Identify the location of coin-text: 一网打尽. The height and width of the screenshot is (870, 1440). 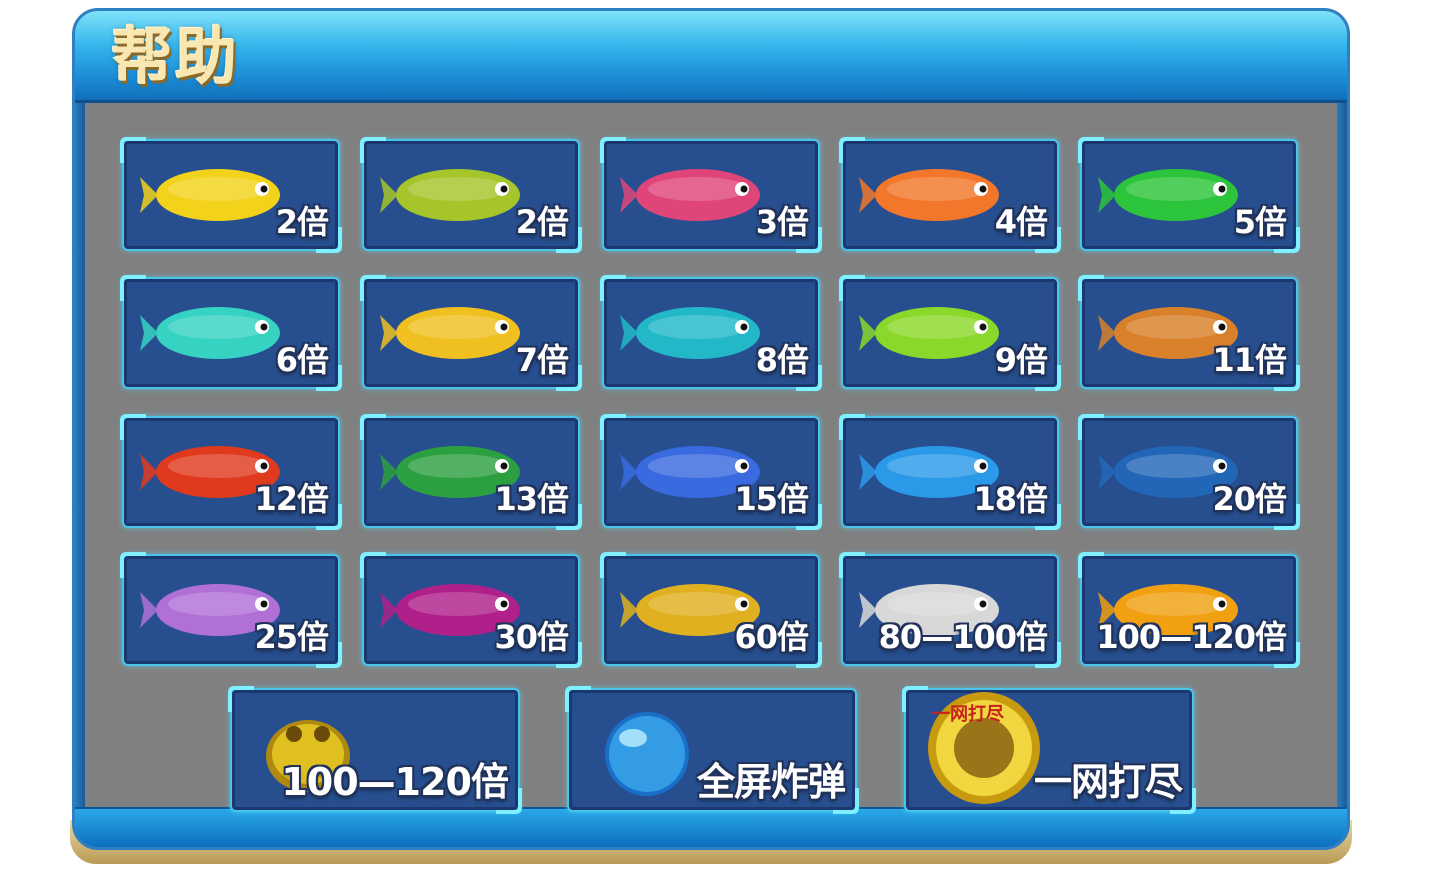
(968, 714).